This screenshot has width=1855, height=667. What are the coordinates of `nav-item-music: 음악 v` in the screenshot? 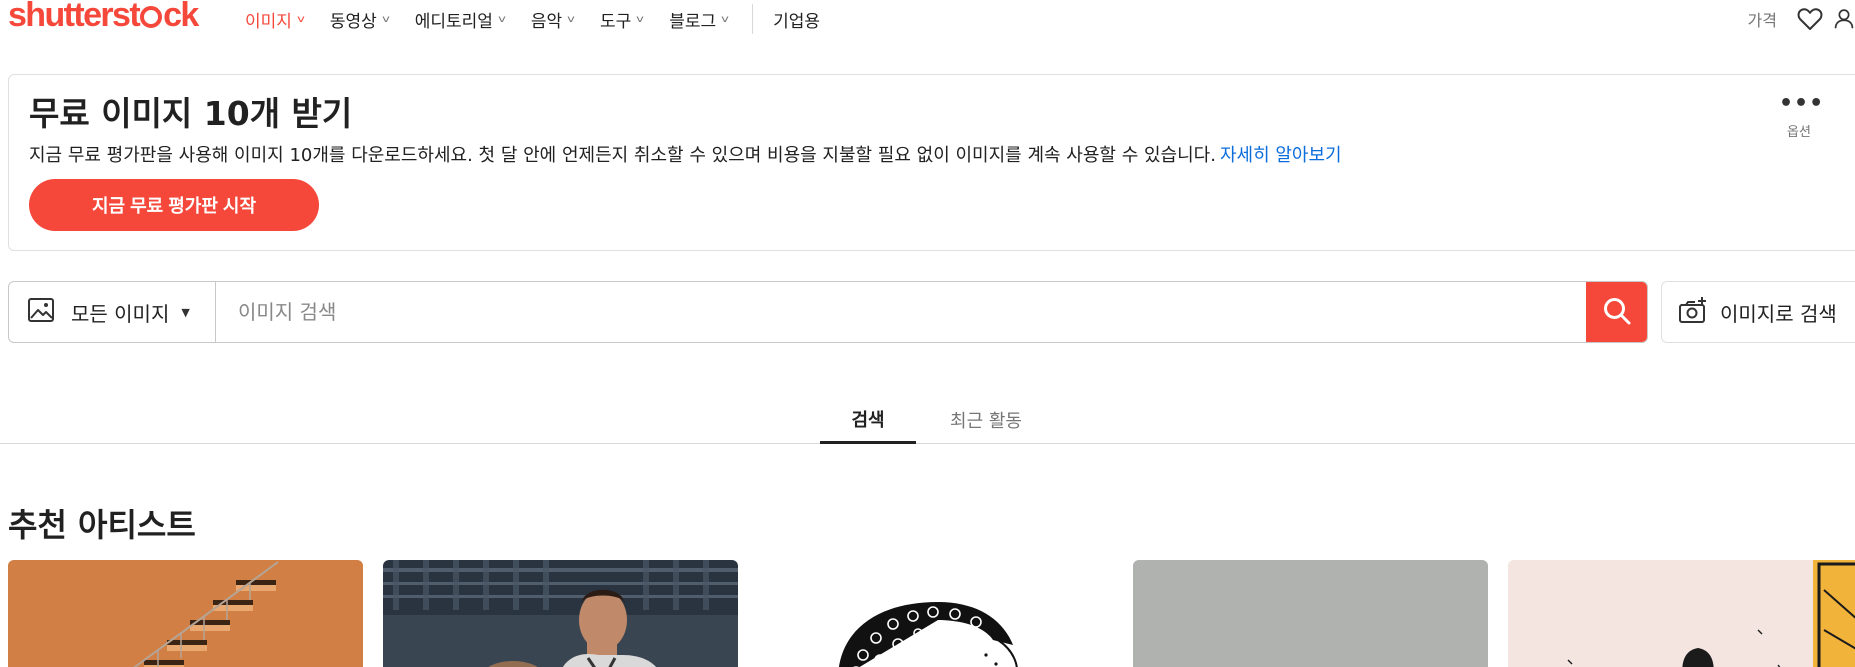 It's located at (552, 19).